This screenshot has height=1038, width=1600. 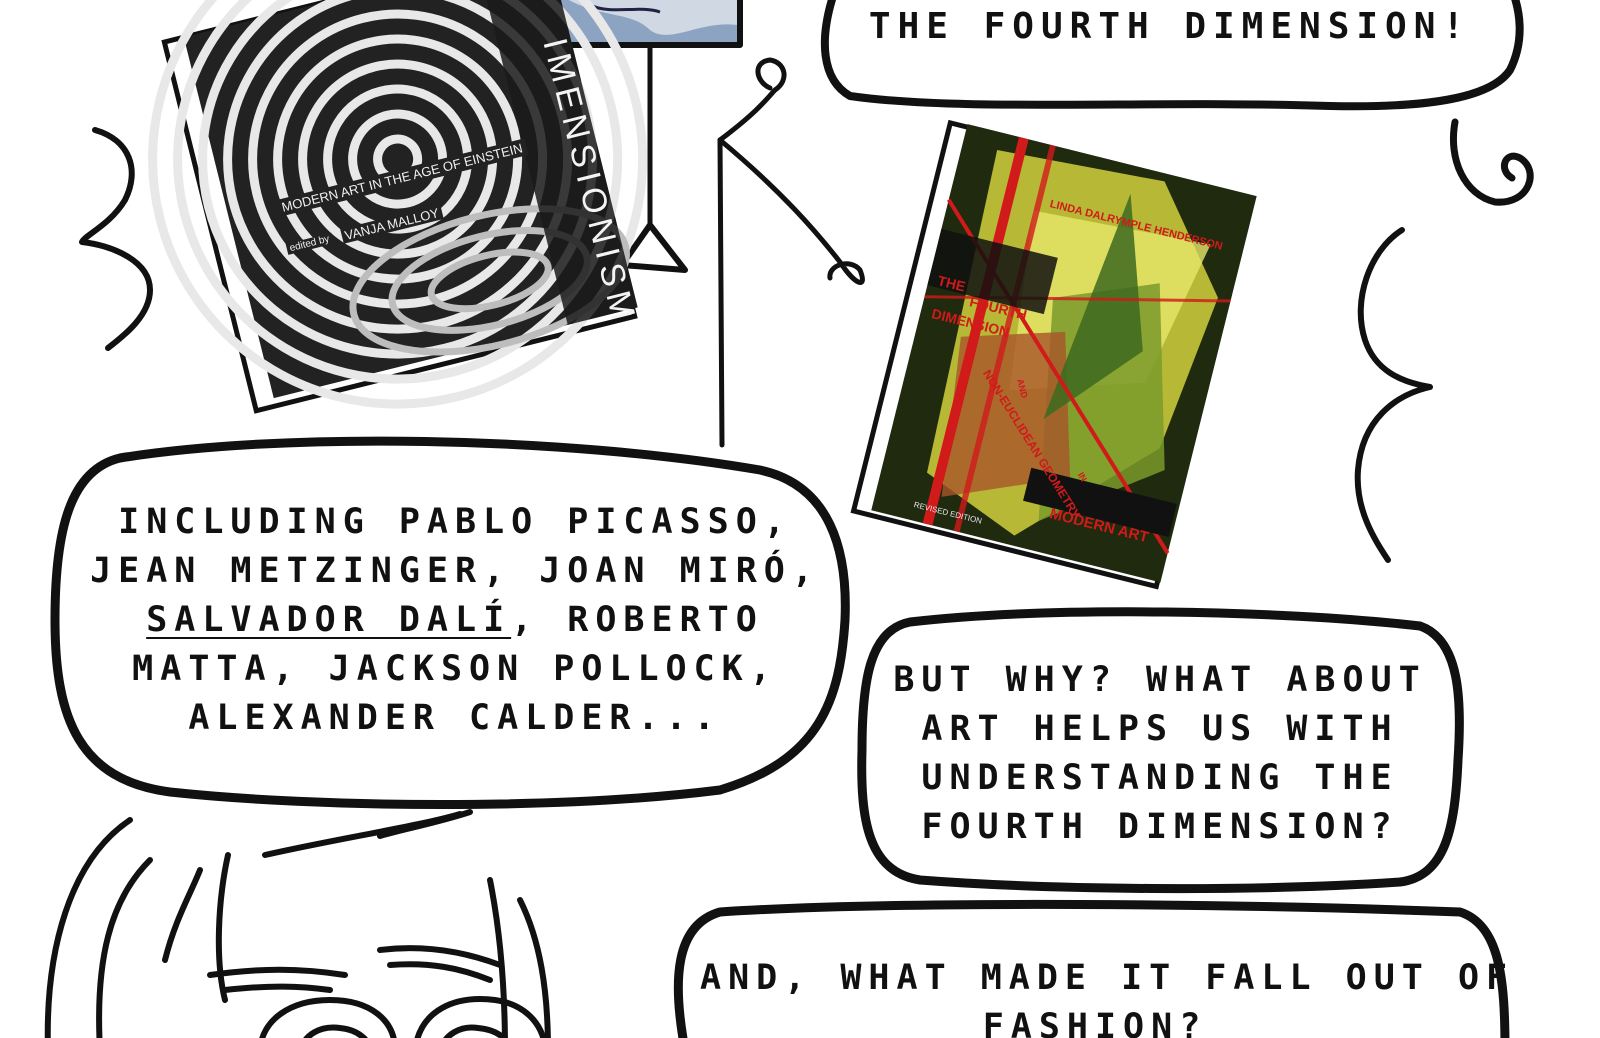 I want to click on bubble-top-text: THE FOURTH DIMENSION!, so click(x=1170, y=26).